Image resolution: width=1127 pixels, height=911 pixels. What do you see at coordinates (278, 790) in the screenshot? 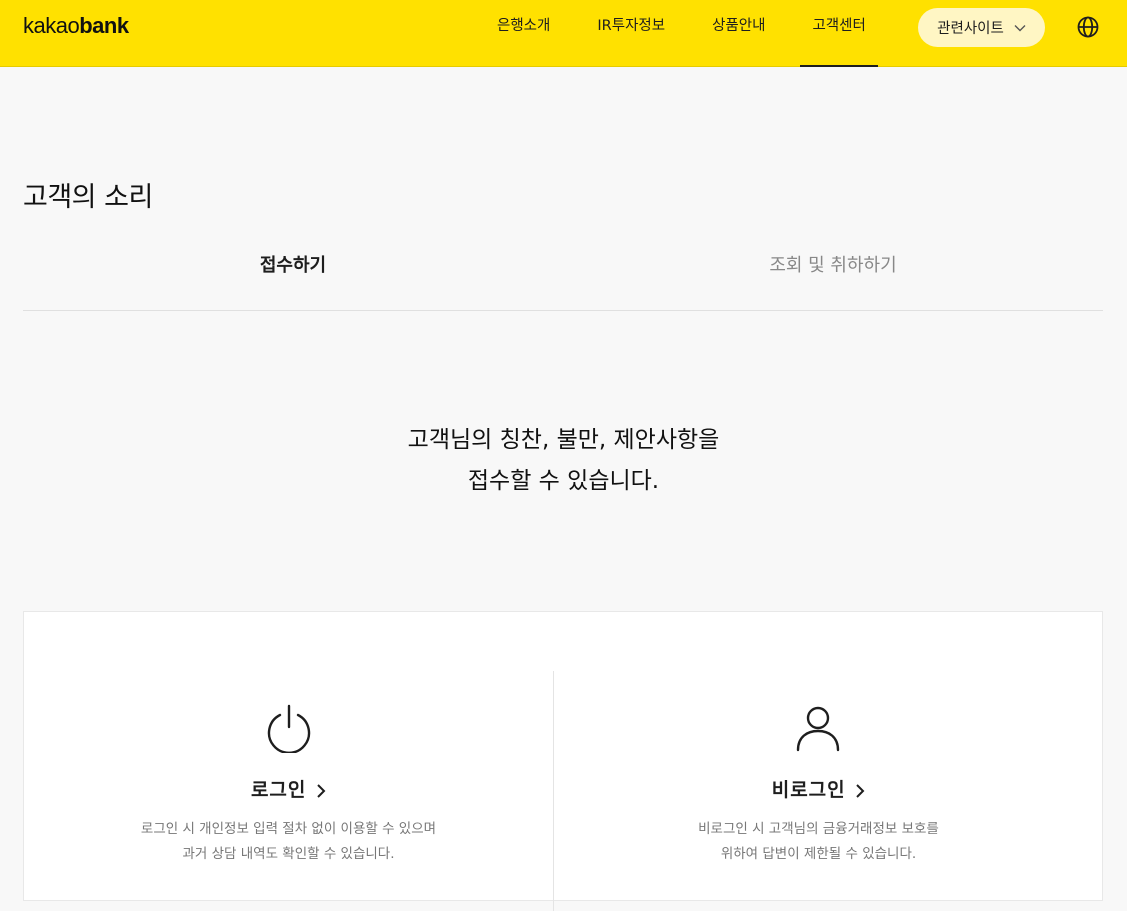
I see `login-title-label: 로그인` at bounding box center [278, 790].